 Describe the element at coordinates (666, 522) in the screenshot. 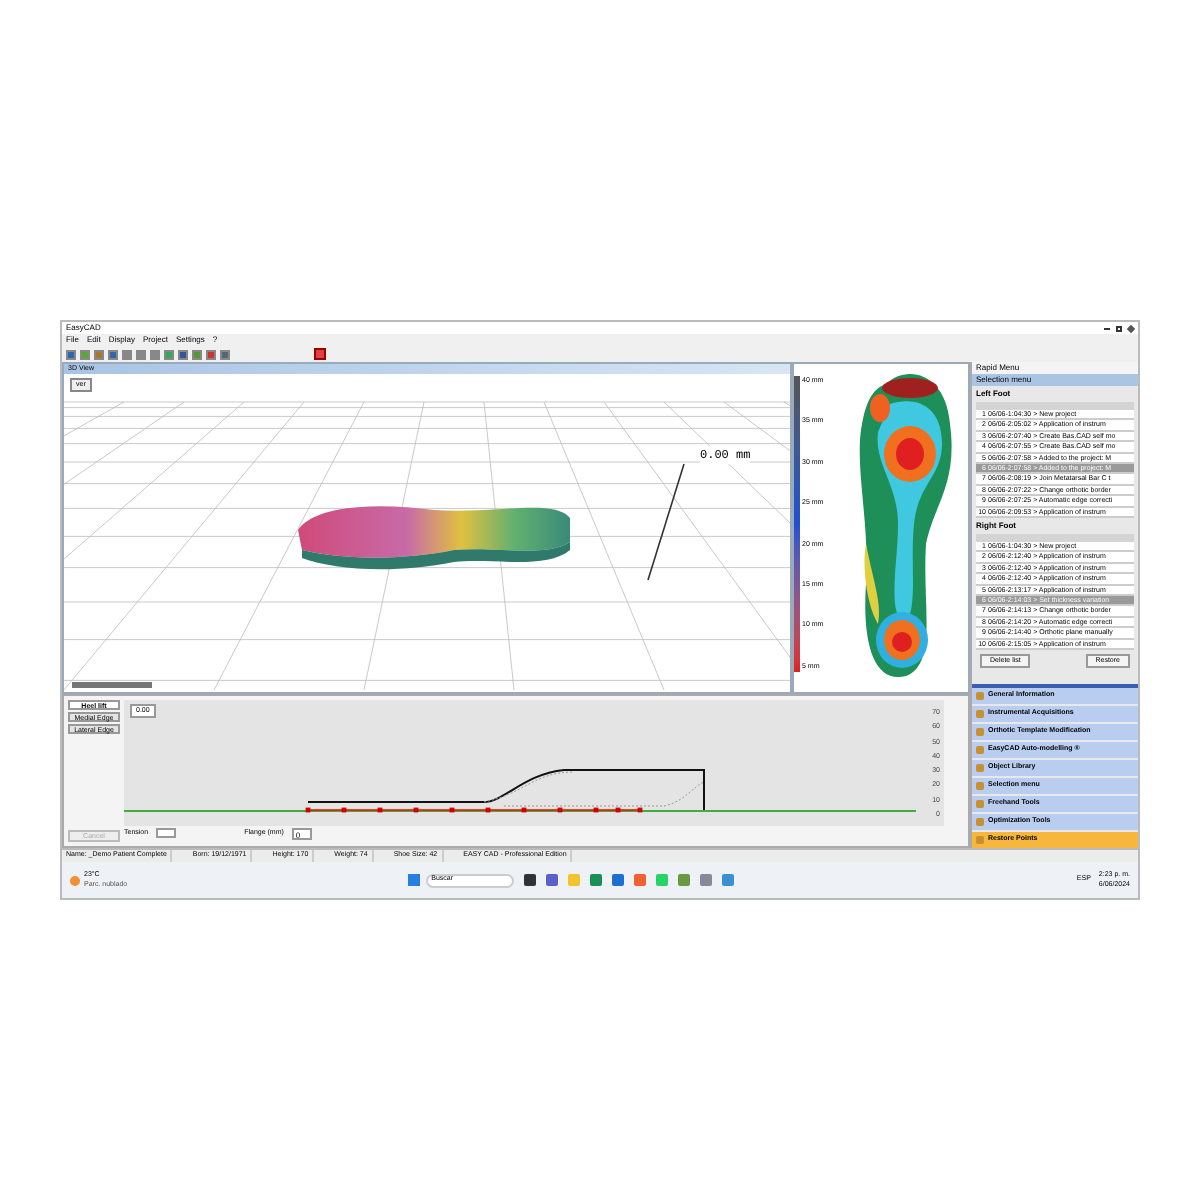

I see `measure-line` at that location.